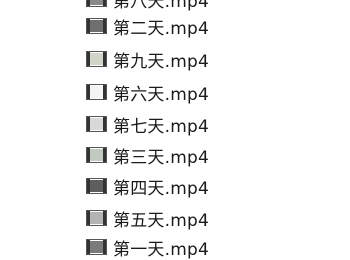 This screenshot has height=260, width=350. What do you see at coordinates (161, 28) in the screenshot?
I see `file-name: 第二天.mp4` at bounding box center [161, 28].